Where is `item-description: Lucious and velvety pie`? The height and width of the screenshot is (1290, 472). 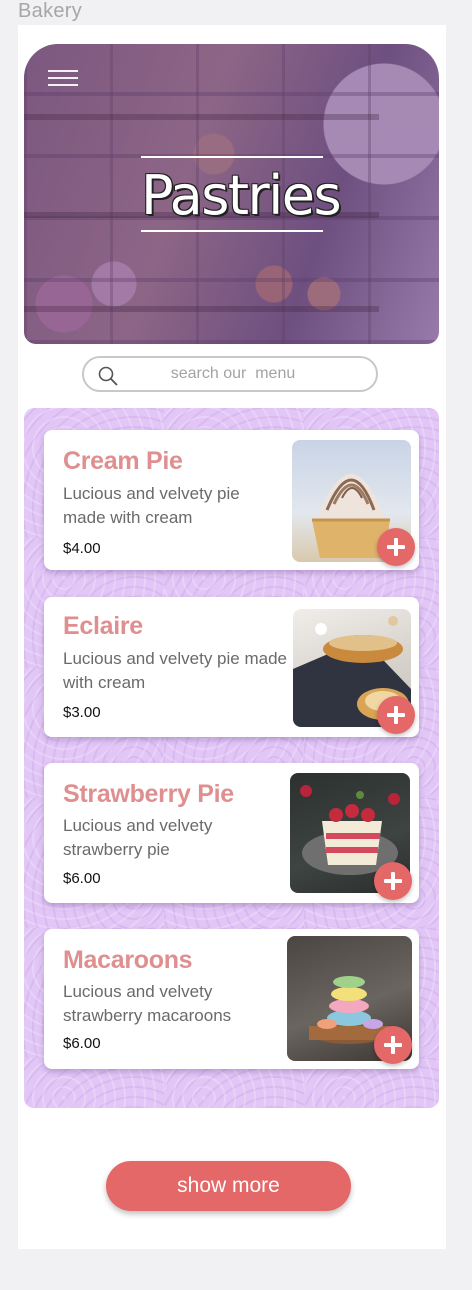 item-description: Lucious and velvety pie is located at coordinates (151, 493).